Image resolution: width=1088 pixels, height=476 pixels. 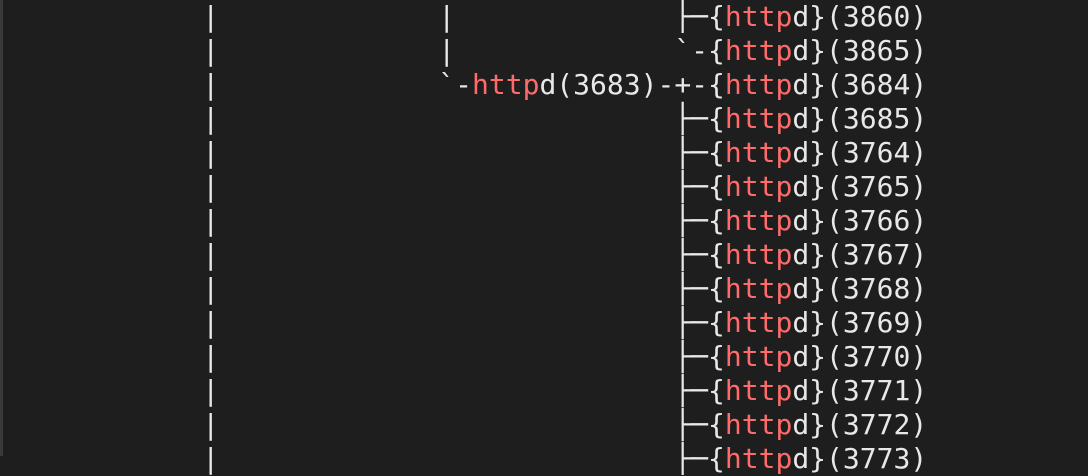 What do you see at coordinates (632, 84) in the screenshot?
I see `terminal-text: d(3683)-+-{` at bounding box center [632, 84].